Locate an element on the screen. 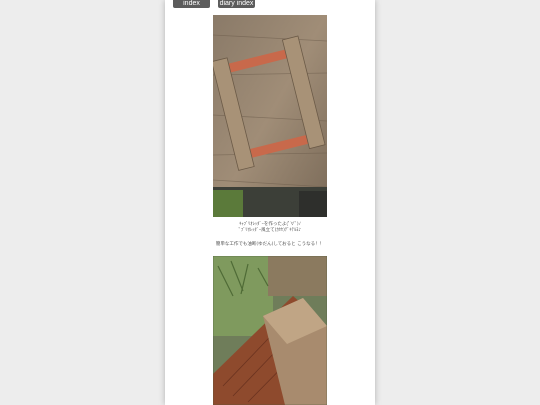 This screenshot has height=405, width=540. caption-line-2: ﾟﾌﾞﾘｵﾚｯﾀﾞｰ風立て(ｶｾｾ)ﾃﾞｷﾃﾙﾖ♪ is located at coordinates (270, 230).